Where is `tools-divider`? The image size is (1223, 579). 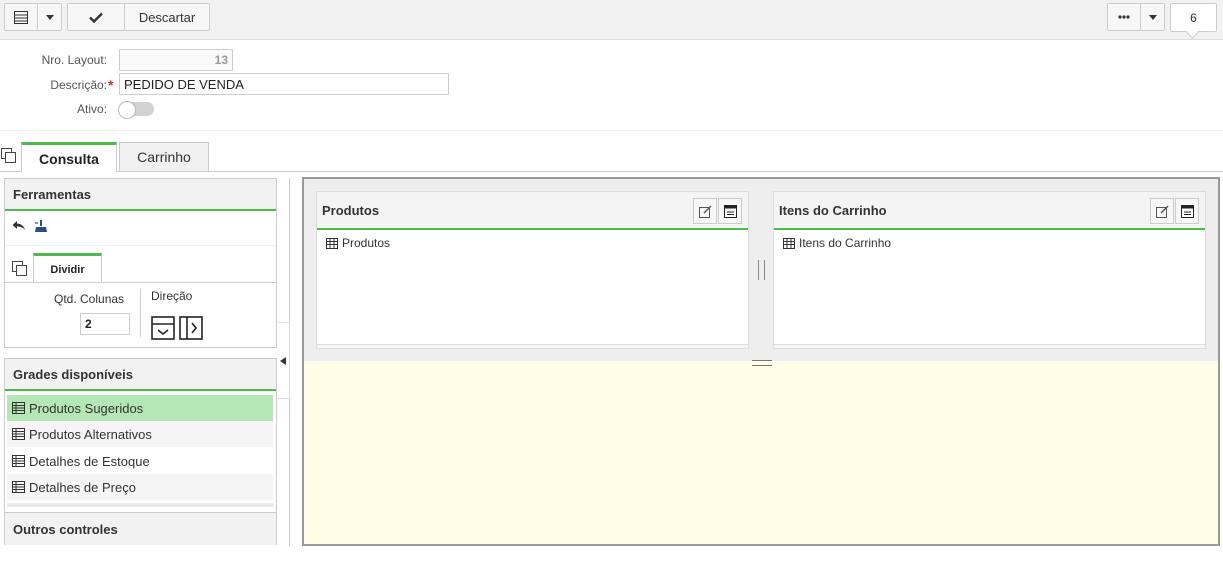 tools-divider is located at coordinates (140, 245).